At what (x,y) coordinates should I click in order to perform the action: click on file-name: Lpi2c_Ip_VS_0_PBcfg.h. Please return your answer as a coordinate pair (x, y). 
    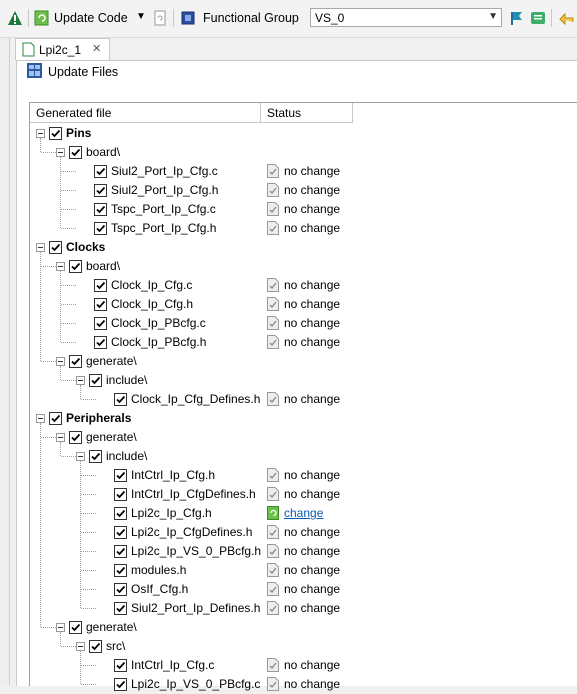
    Looking at the image, I should click on (196, 551).